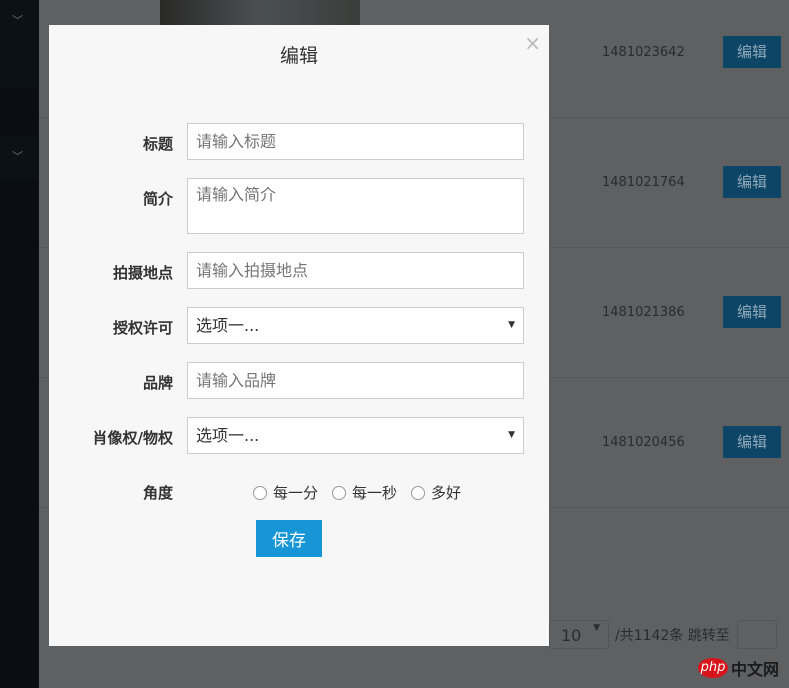 This screenshot has width=789, height=688. I want to click on pager-total-text: /共1142条 跳转至, so click(672, 636).